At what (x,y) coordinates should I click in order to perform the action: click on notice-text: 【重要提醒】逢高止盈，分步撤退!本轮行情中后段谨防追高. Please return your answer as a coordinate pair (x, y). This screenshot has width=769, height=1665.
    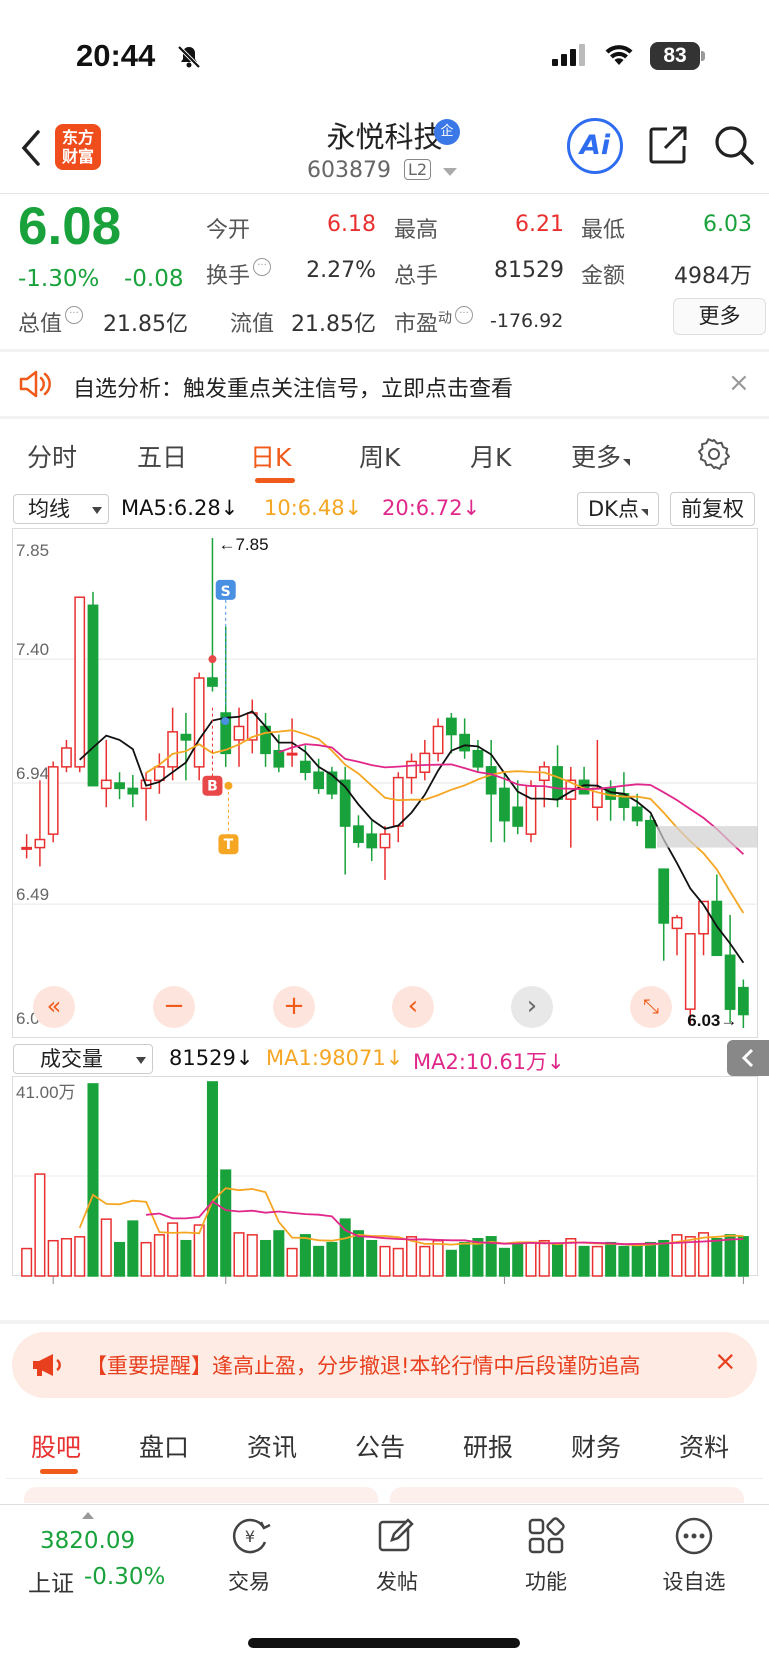
    Looking at the image, I should click on (389, 1365).